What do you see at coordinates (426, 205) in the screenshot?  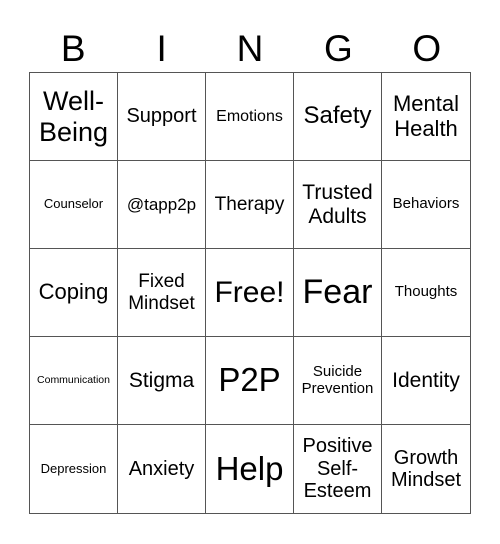 I see `bingo-cell: Behaviors` at bounding box center [426, 205].